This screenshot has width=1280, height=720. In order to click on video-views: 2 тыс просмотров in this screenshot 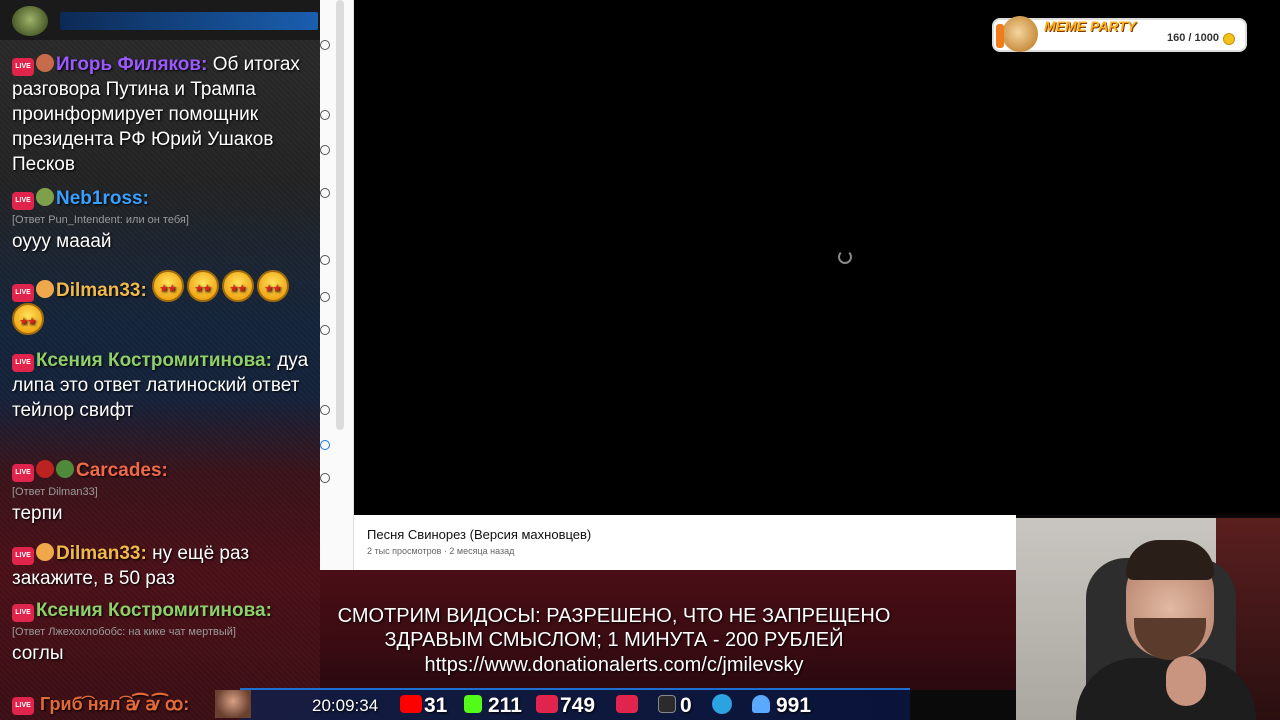, I will do `click(404, 551)`.